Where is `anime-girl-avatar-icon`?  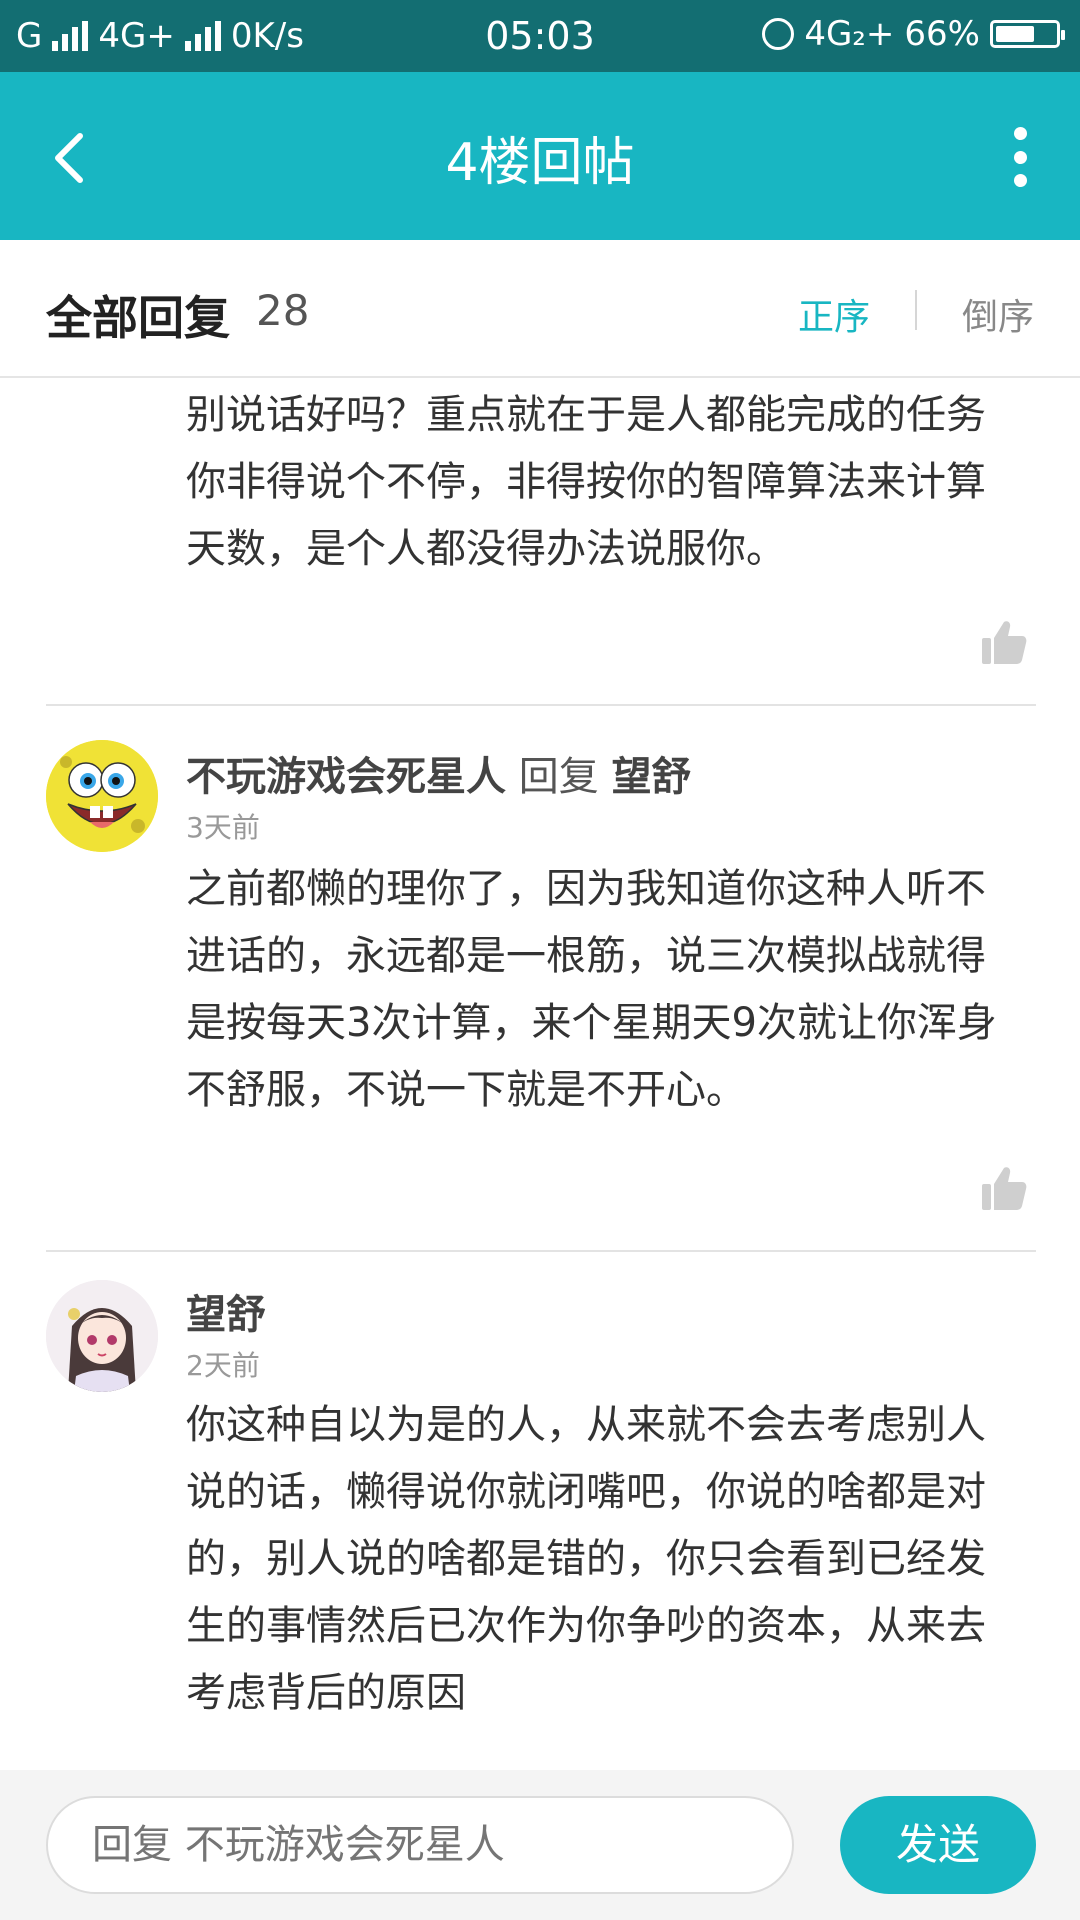 anime-girl-avatar-icon is located at coordinates (102, 1336).